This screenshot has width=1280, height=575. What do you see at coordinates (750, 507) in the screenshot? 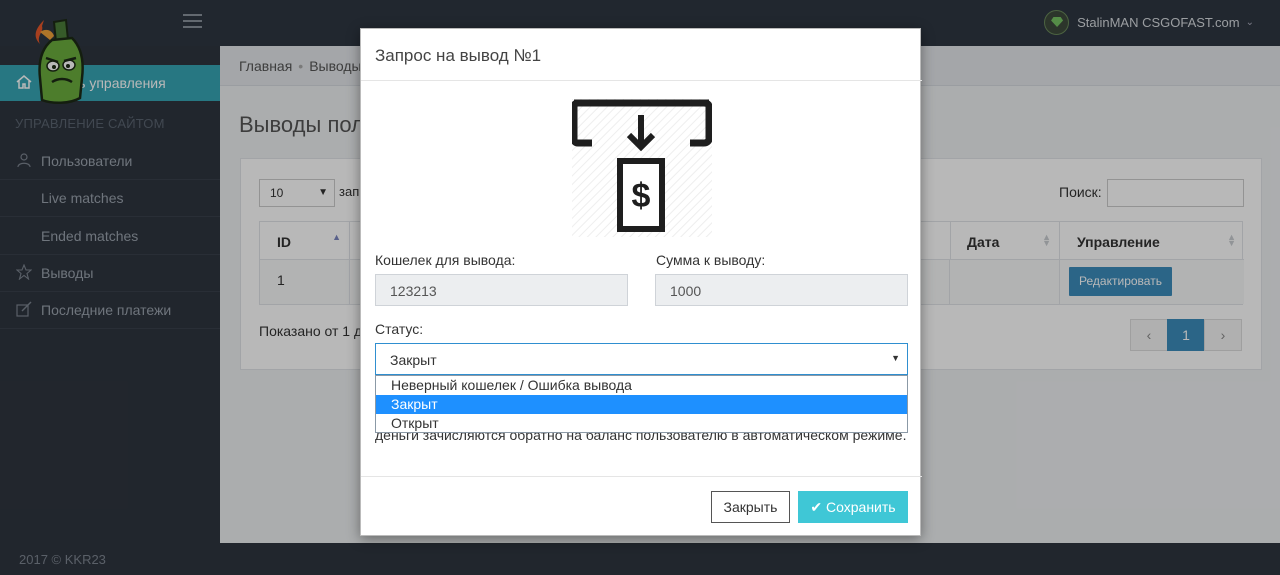
I see `close-button: Закрыть` at bounding box center [750, 507].